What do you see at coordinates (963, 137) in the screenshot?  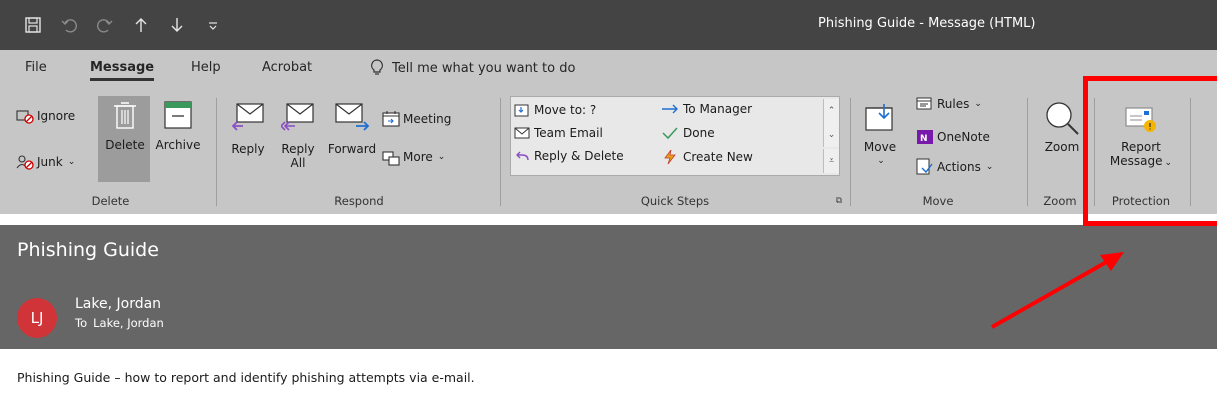 I see `onenote-label: OneNote` at bounding box center [963, 137].